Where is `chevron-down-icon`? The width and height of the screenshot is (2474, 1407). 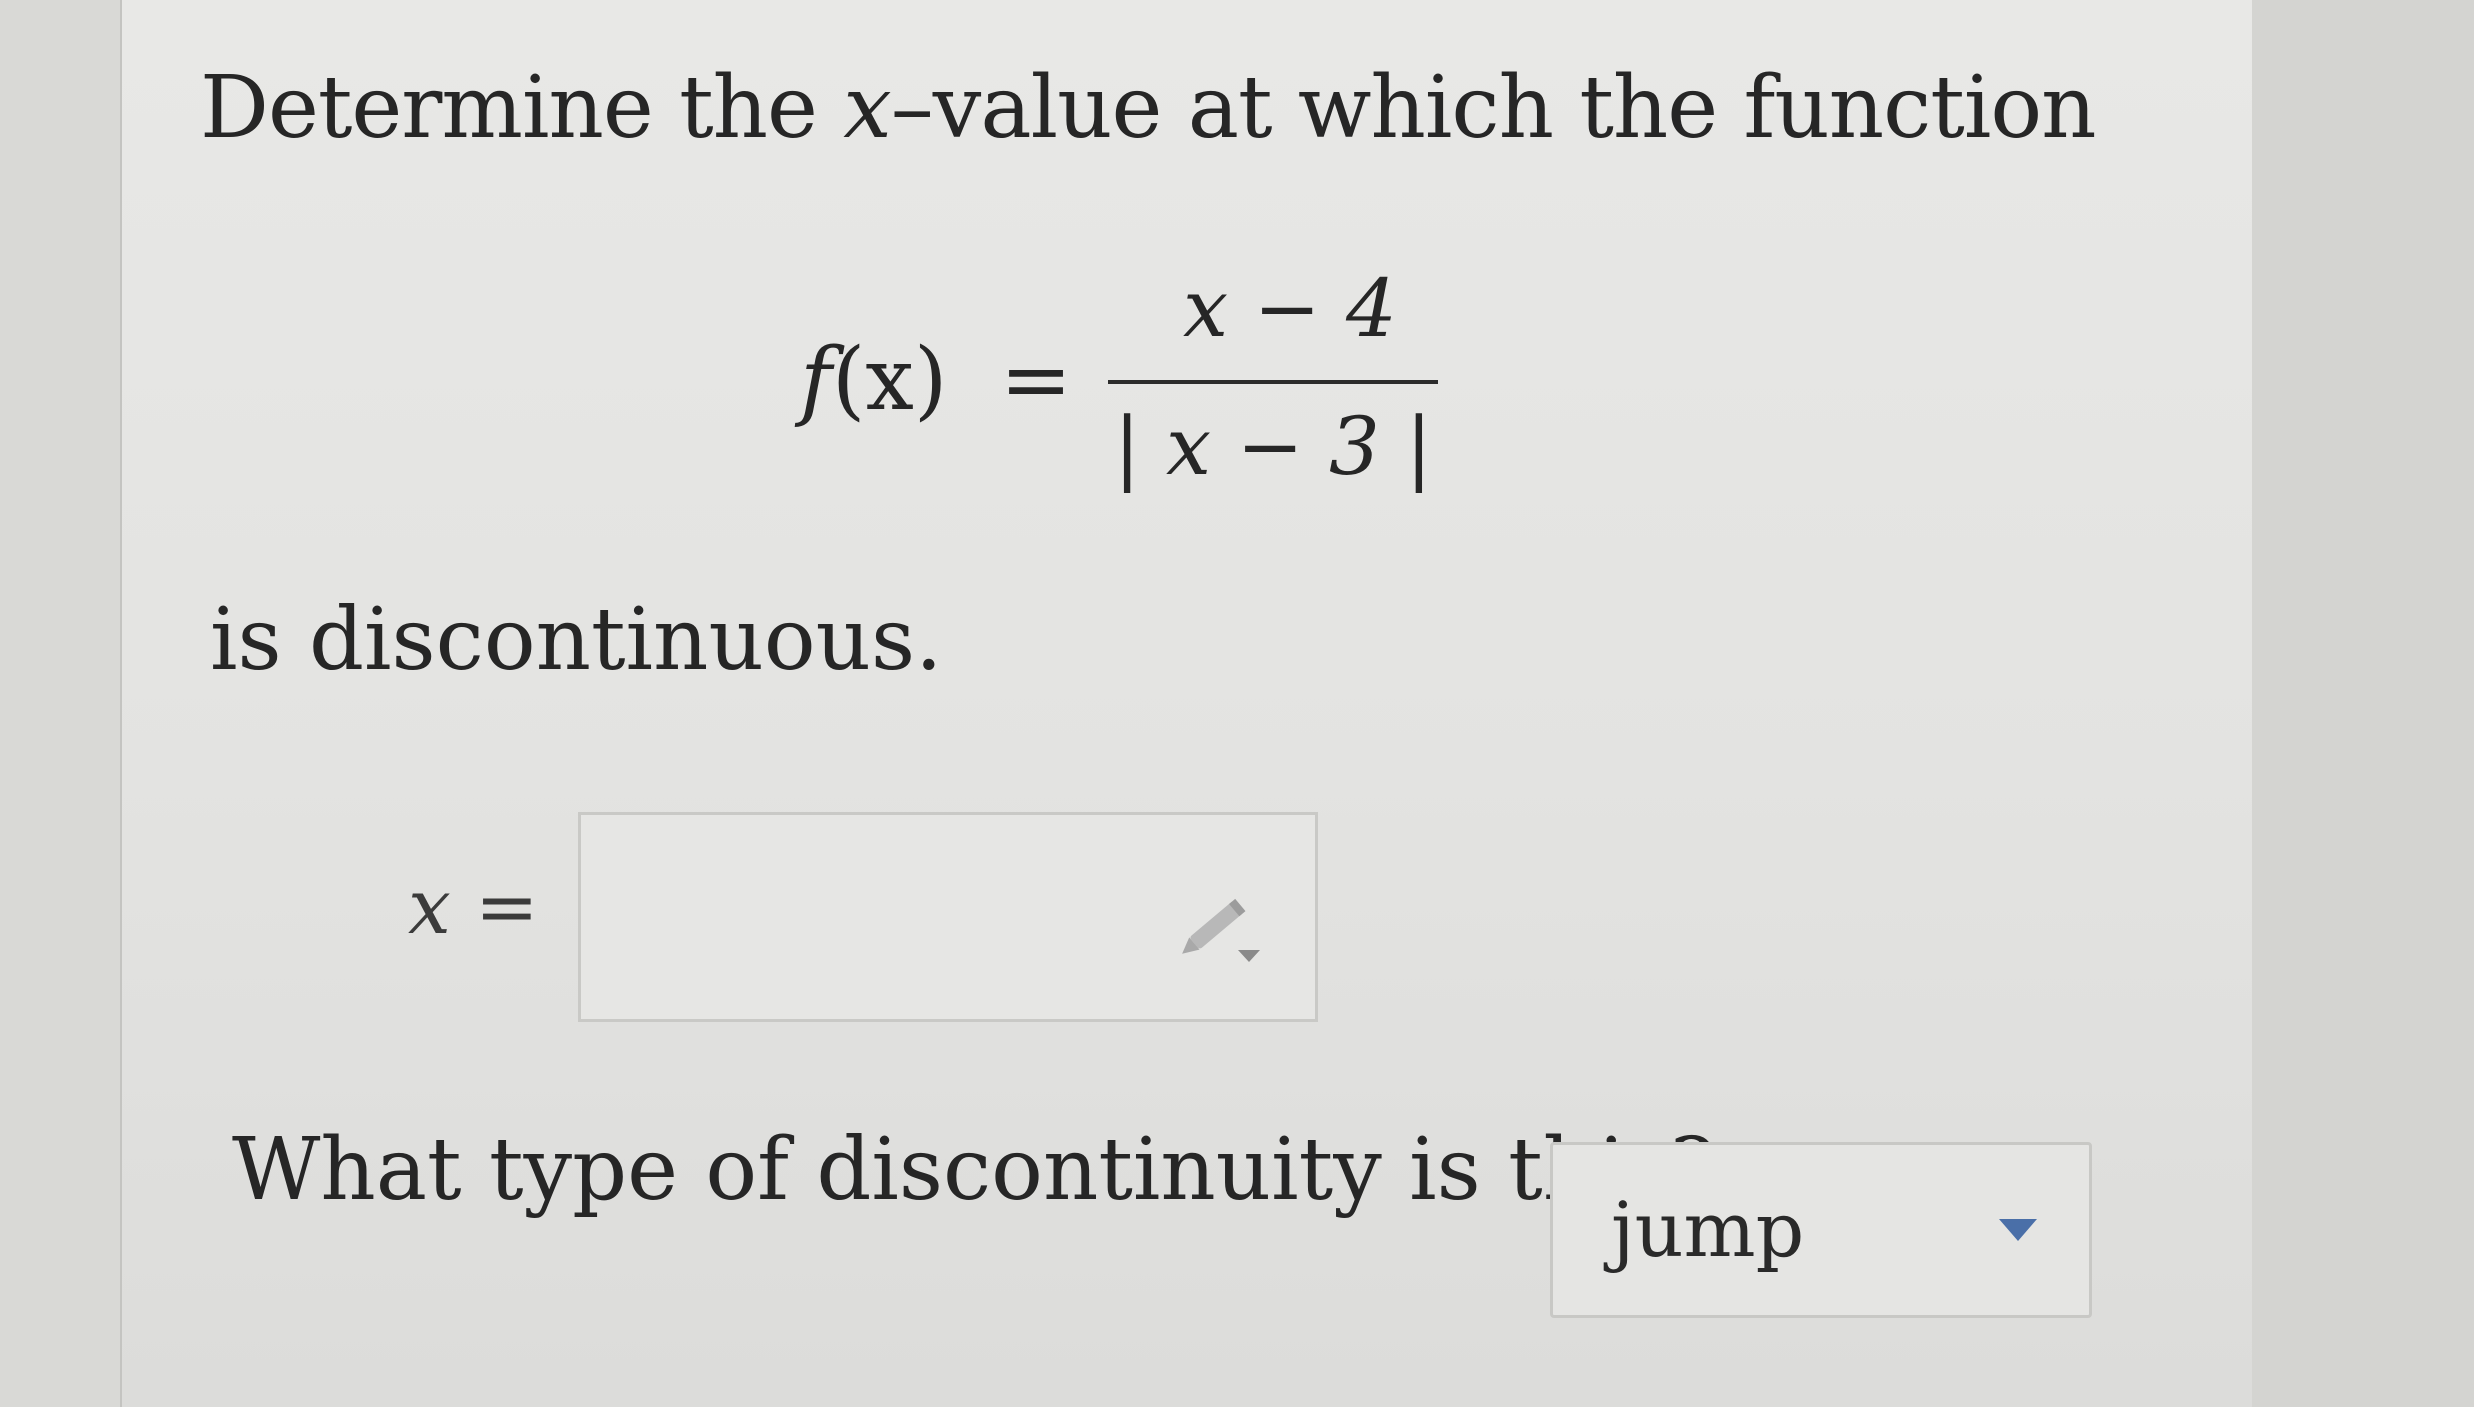
chevron-down-icon is located at coordinates (2018, 1230).